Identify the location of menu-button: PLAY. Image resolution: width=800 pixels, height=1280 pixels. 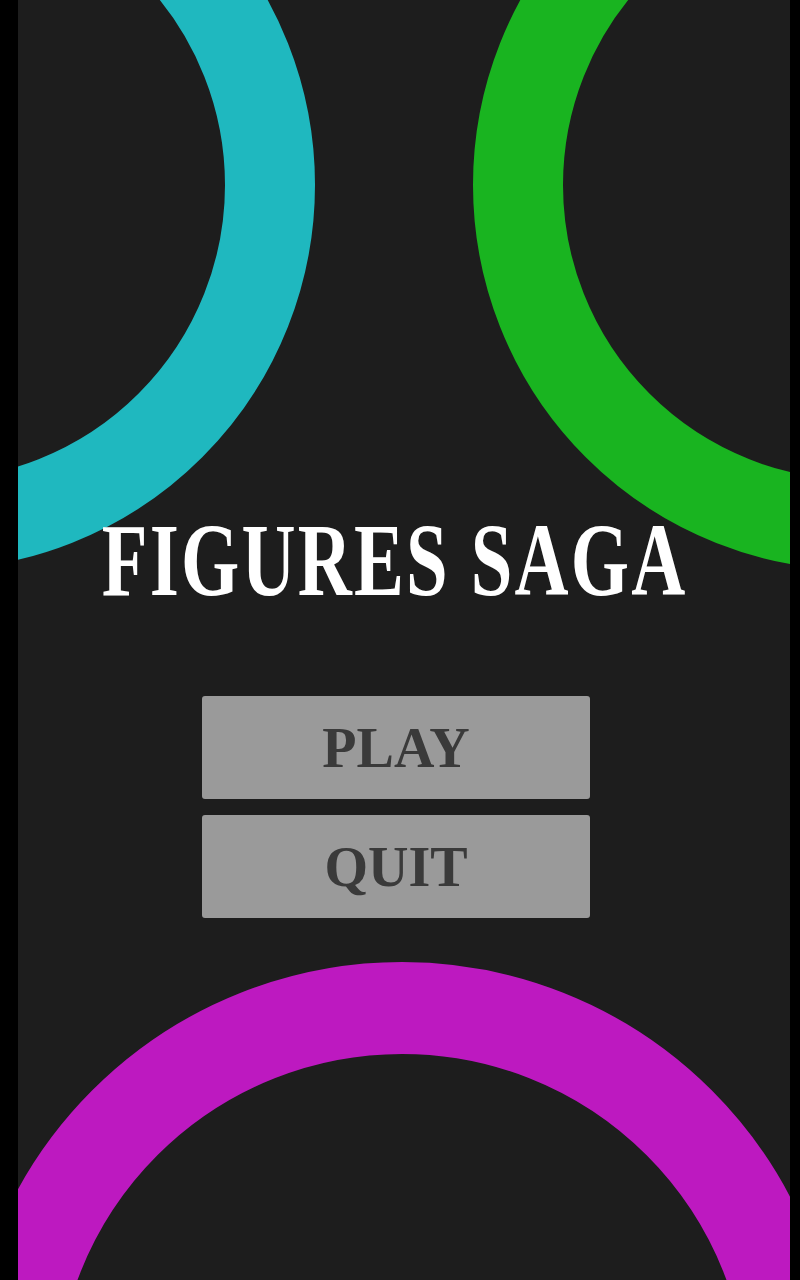
(396, 747).